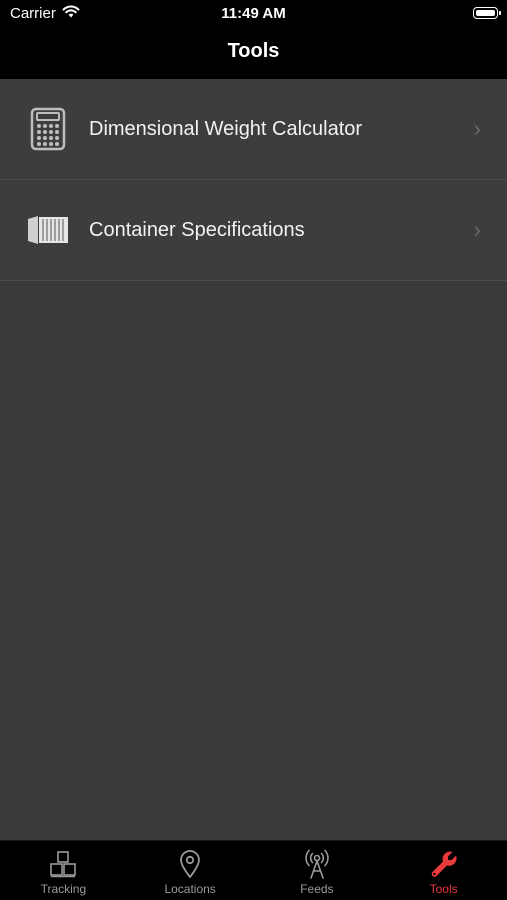 This screenshot has height=900, width=507. What do you see at coordinates (226, 128) in the screenshot?
I see `tool-row-label: Dimensional Weight Calculator` at bounding box center [226, 128].